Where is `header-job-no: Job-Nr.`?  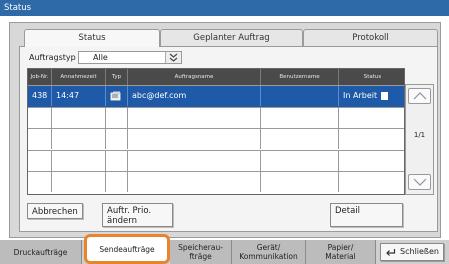 header-job-no: Job-Nr. is located at coordinates (40, 77).